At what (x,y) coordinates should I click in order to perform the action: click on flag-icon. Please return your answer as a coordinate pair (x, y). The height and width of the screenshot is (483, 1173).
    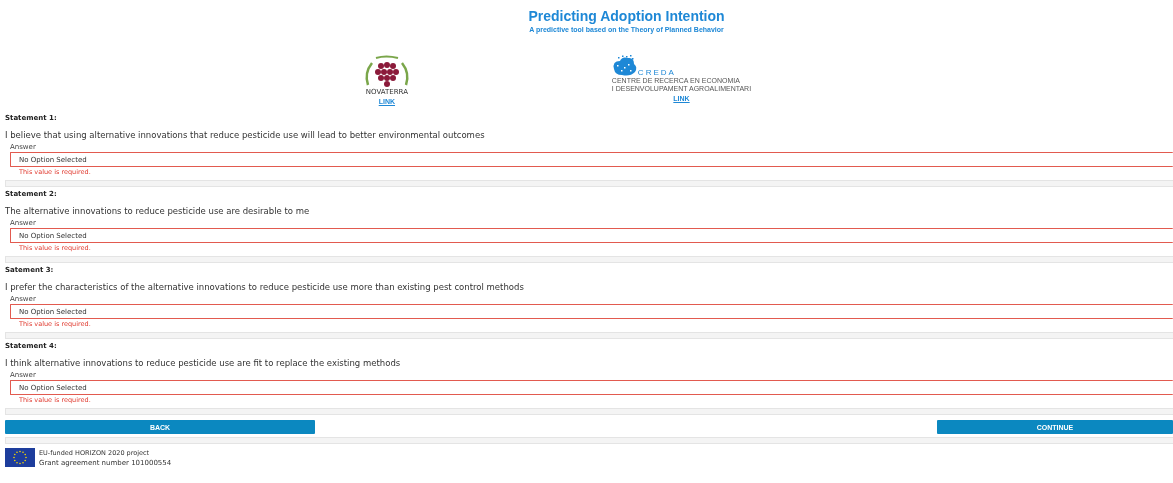
    Looking at the image, I should click on (20, 457).